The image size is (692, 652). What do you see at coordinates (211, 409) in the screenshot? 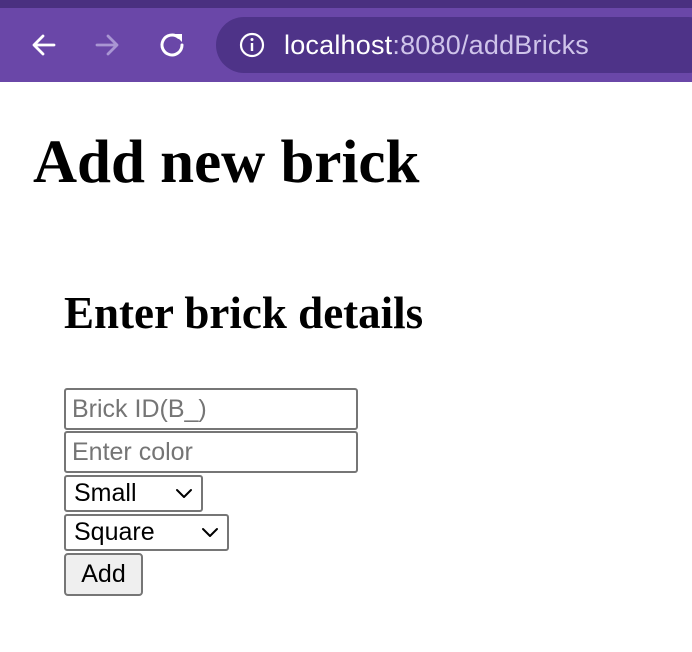
I see `brick-id-input` at bounding box center [211, 409].